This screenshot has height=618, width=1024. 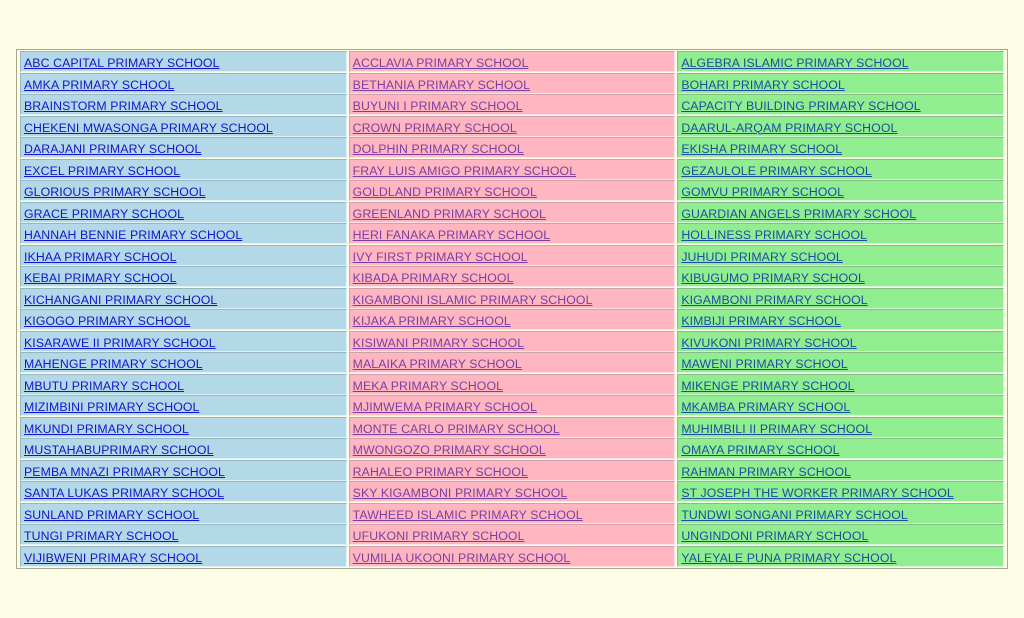 I want to click on school-cell: CROWN PRIMARY SCHOOL, so click(x=512, y=126).